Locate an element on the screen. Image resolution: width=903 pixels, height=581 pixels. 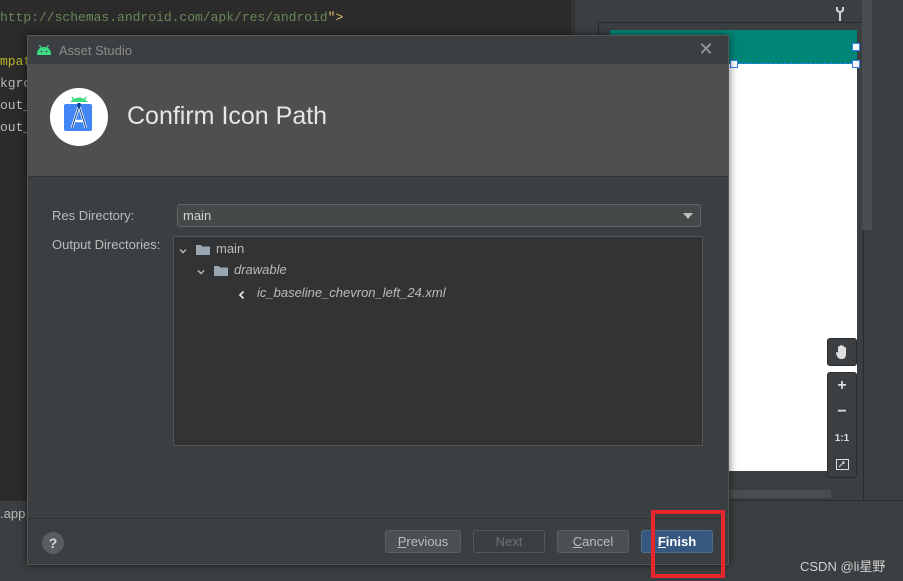
android-studio-logo is located at coordinates (79, 117).